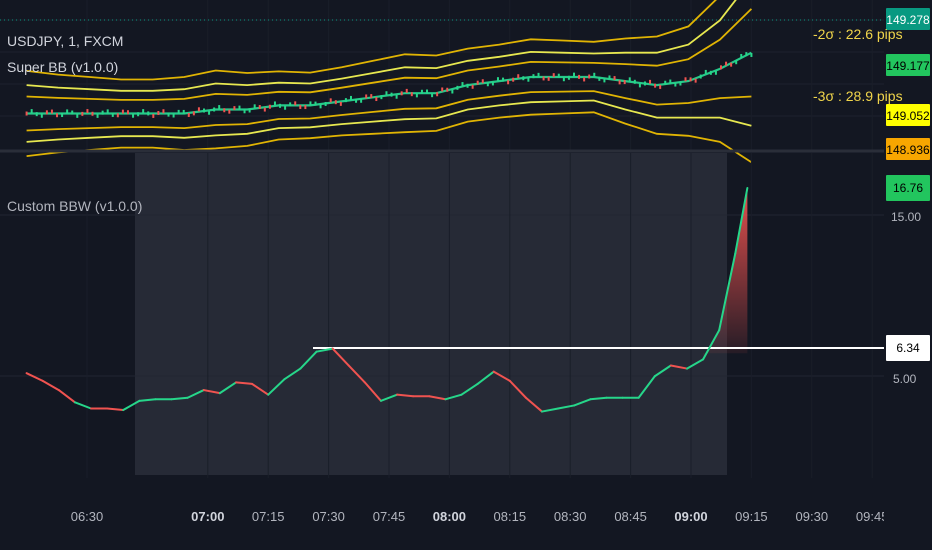 This screenshot has height=550, width=932. Describe the element at coordinates (449, 516) in the screenshot. I see `time-tick-label: 08:00` at that location.